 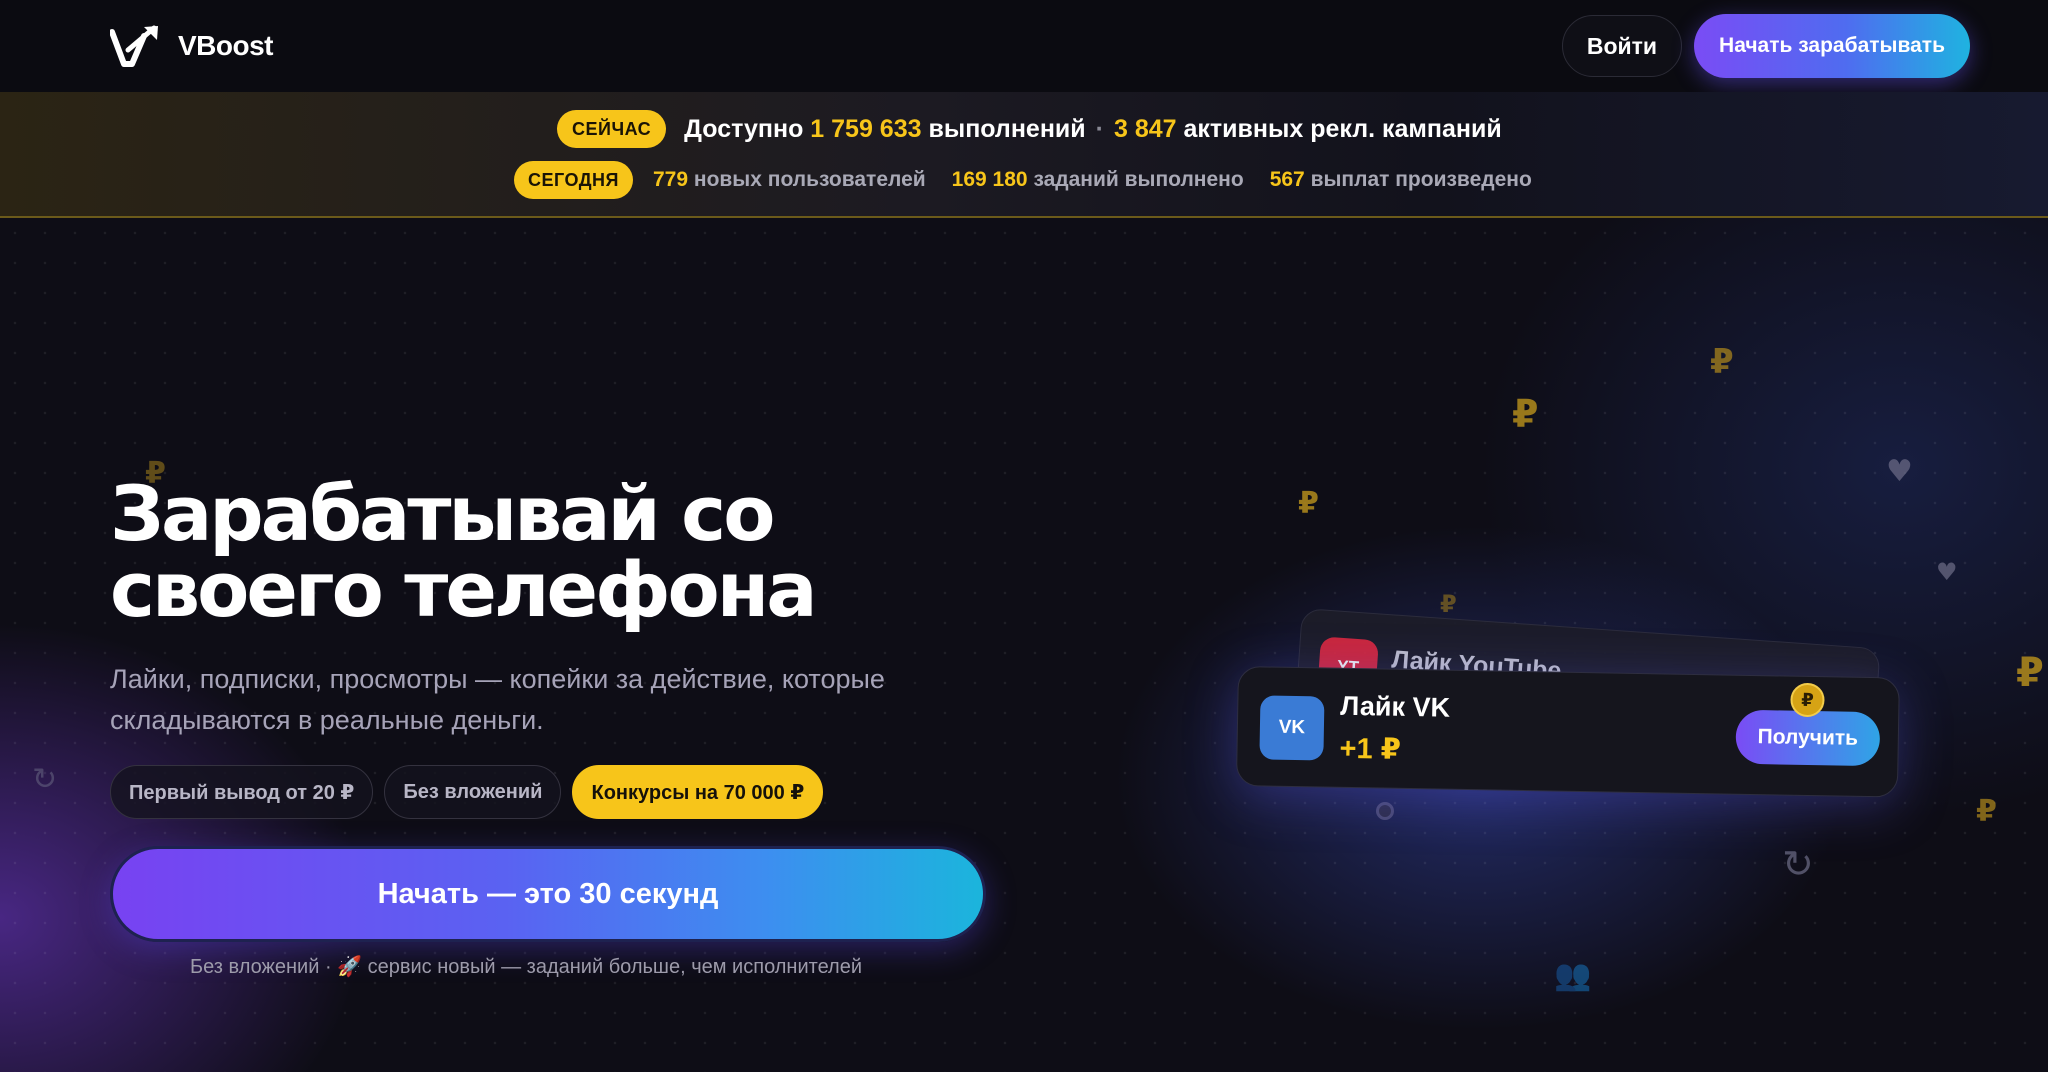 I want to click on now-prefix: Доступно, so click(x=744, y=128).